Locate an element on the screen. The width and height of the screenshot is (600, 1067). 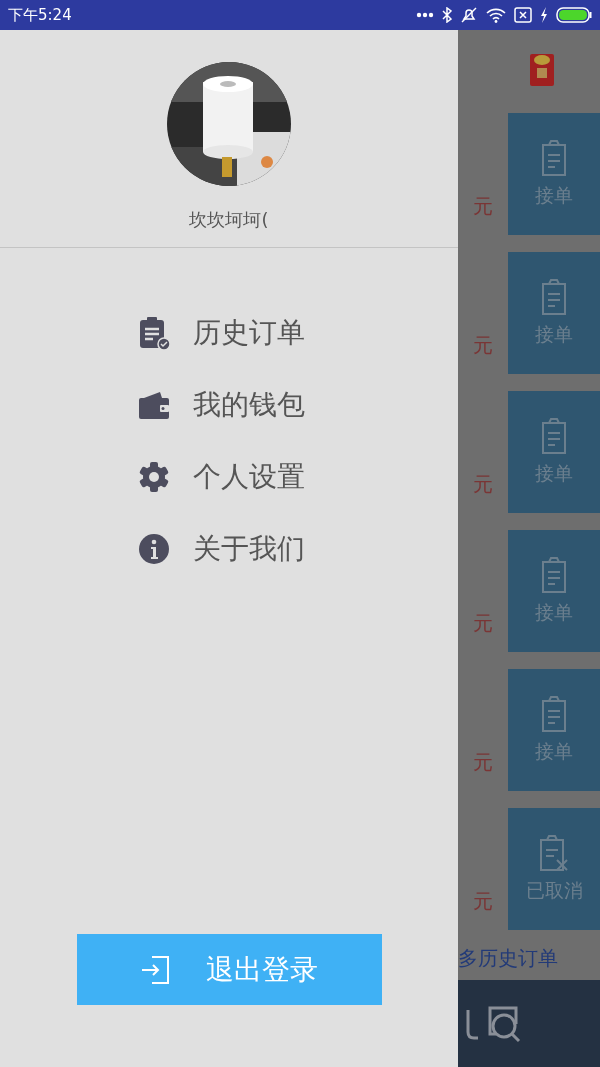
more-dots-icon is located at coordinates (425, 15).